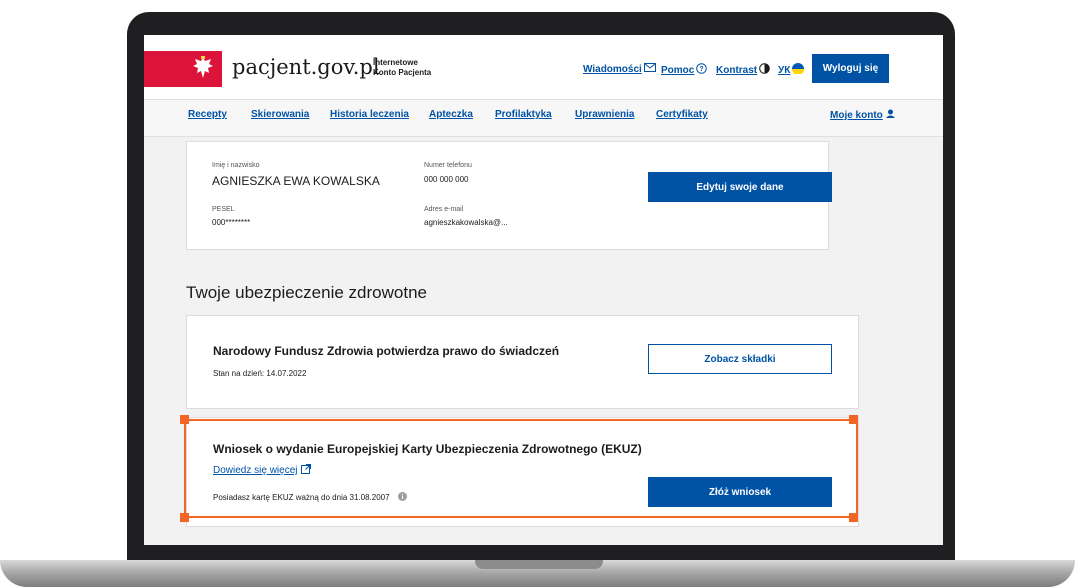 The width and height of the screenshot is (1075, 587). Describe the element at coordinates (682, 114) in the screenshot. I see `nav-item-certyfikaty: Certyfikaty` at that location.